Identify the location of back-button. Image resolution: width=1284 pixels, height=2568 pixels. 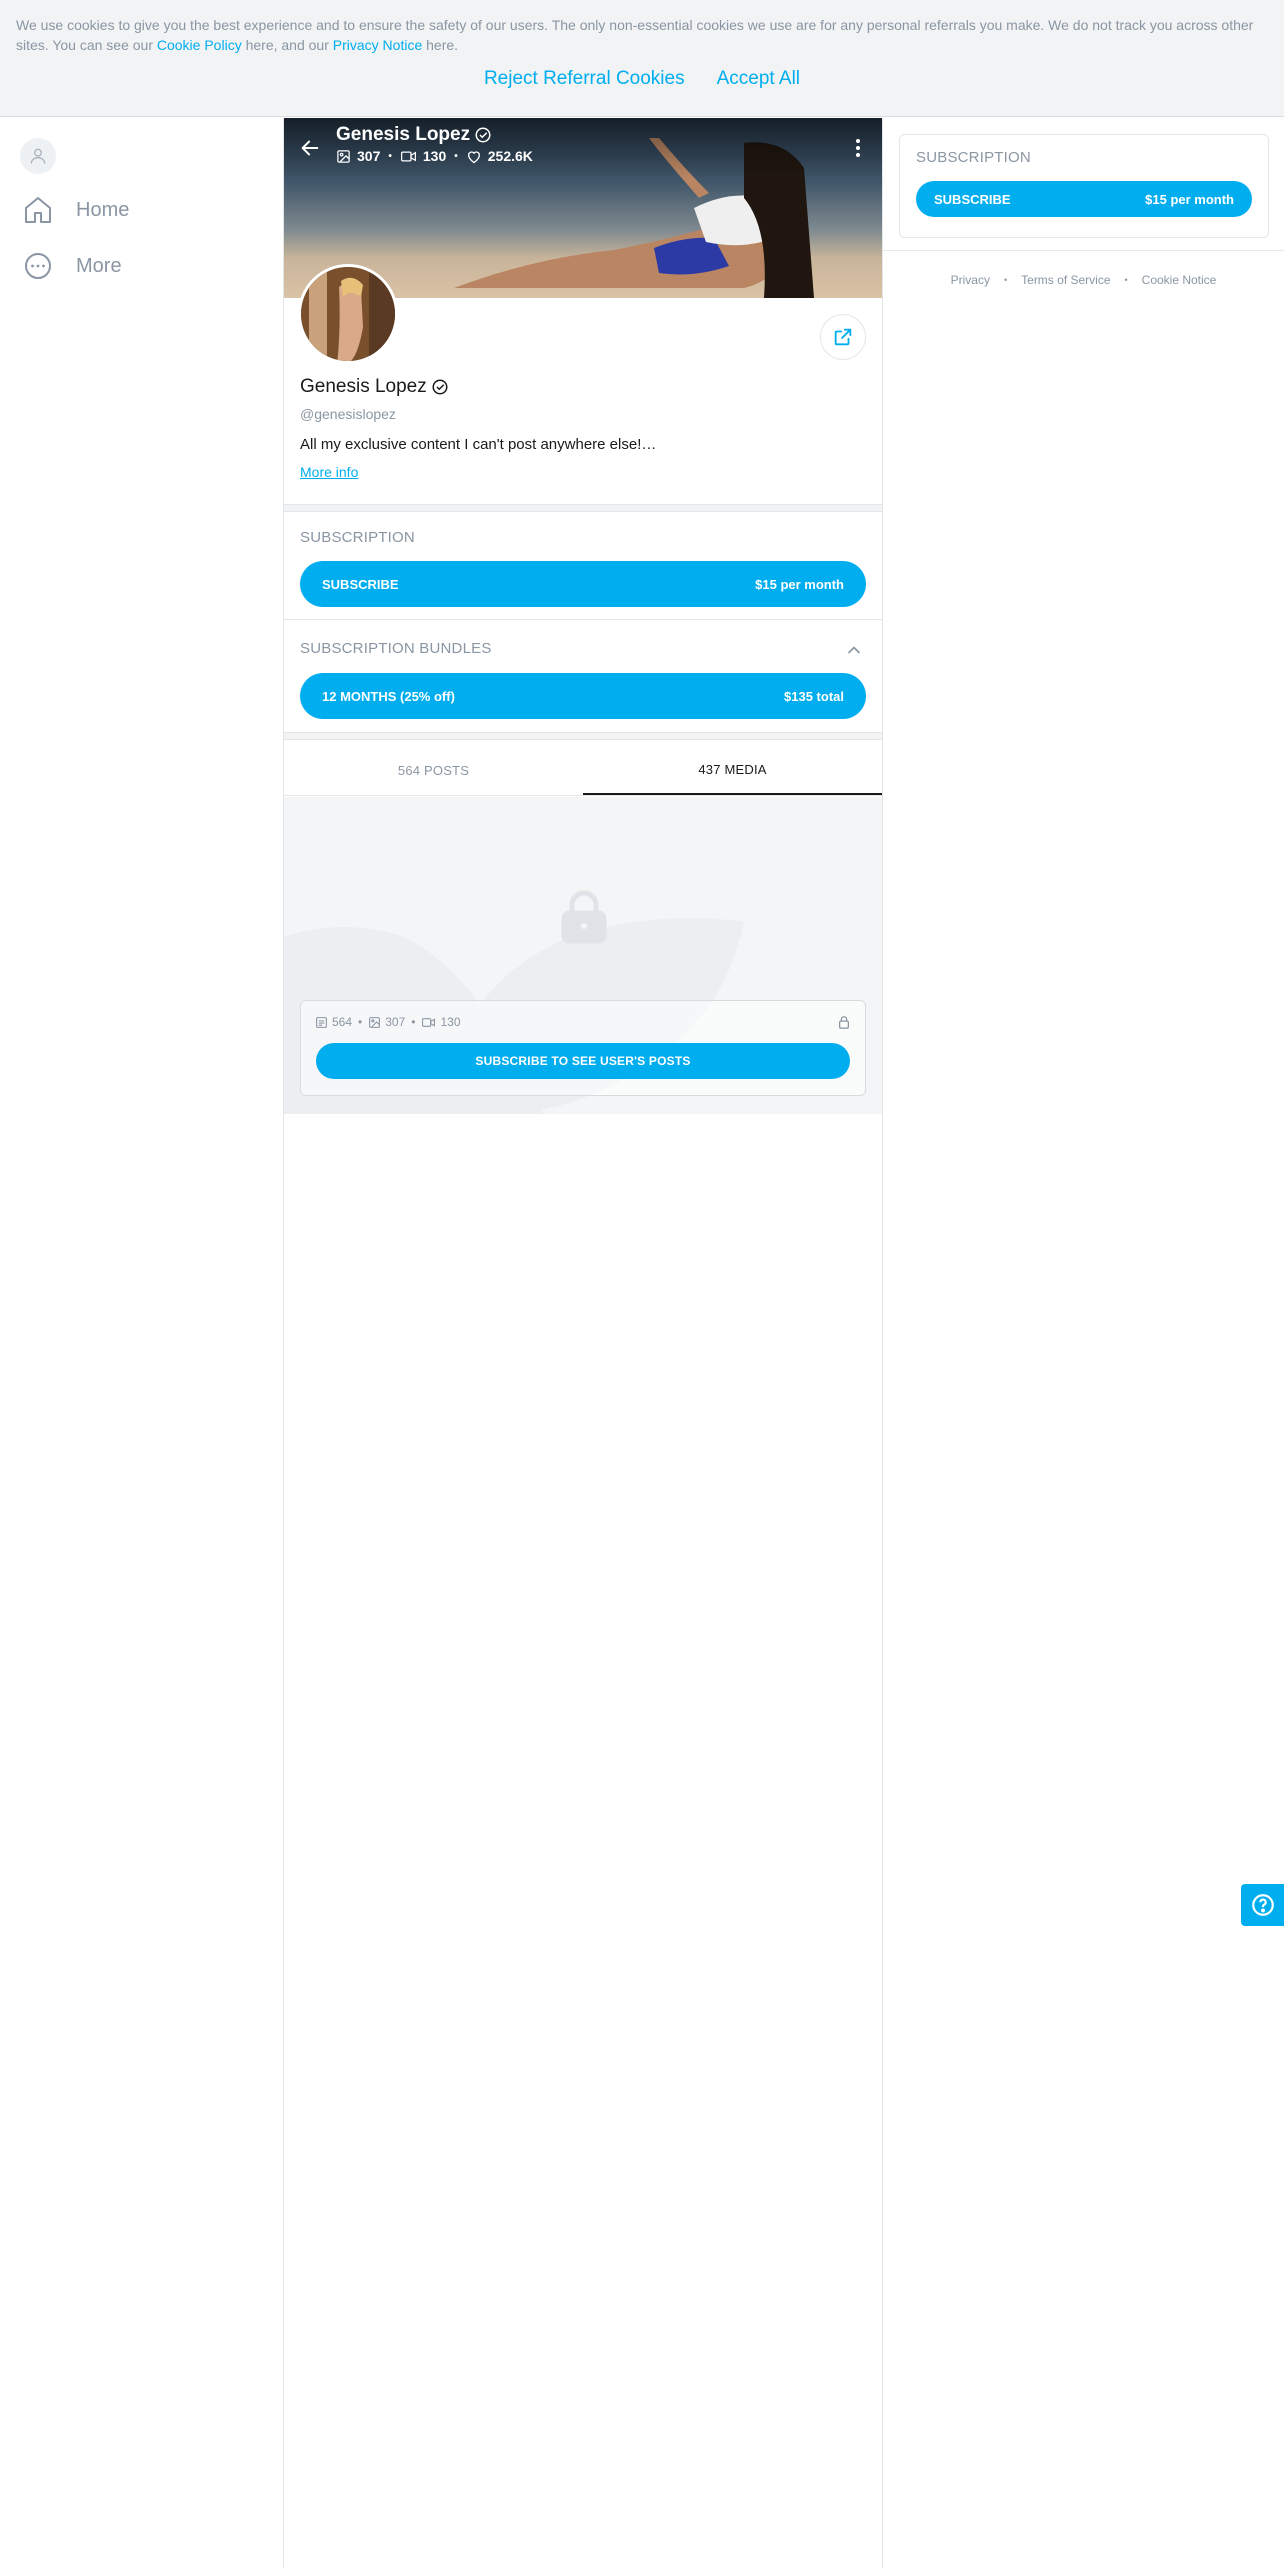
(310, 148).